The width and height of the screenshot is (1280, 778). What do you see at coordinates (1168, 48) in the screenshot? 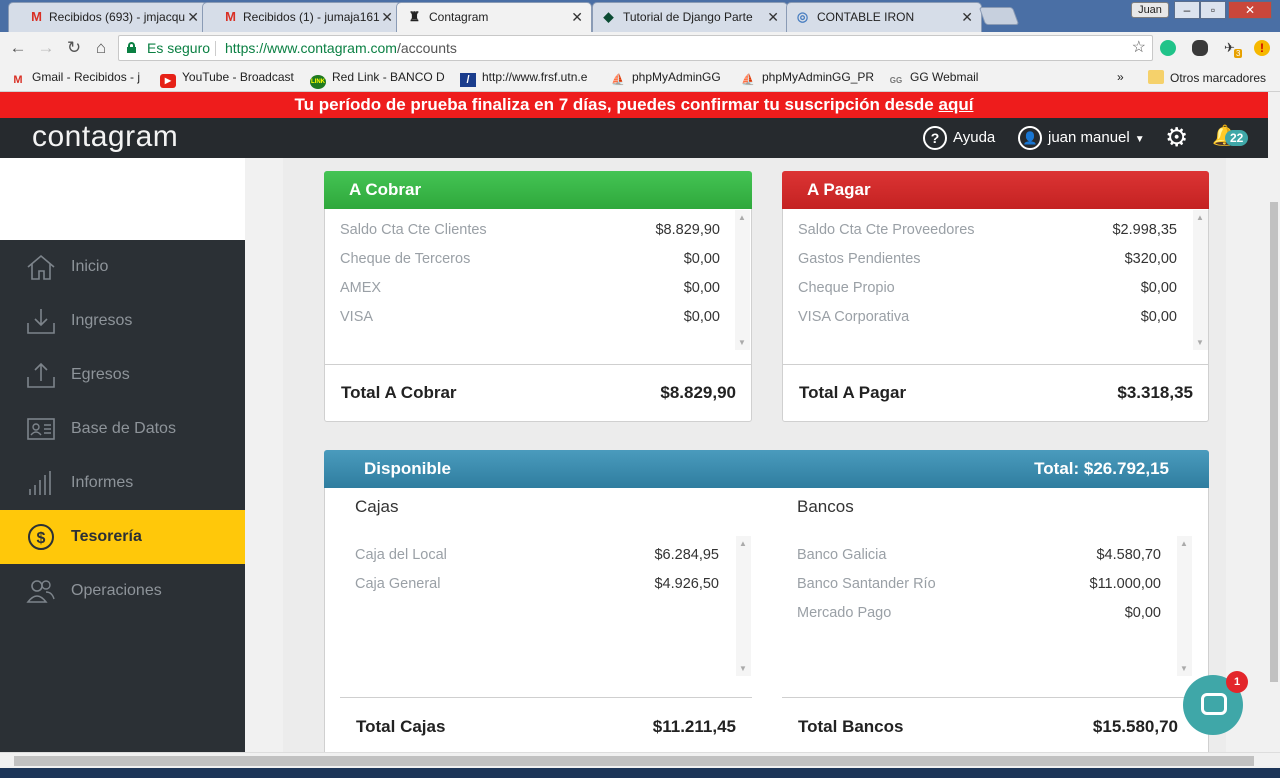
I see `chat-extension-icon` at bounding box center [1168, 48].